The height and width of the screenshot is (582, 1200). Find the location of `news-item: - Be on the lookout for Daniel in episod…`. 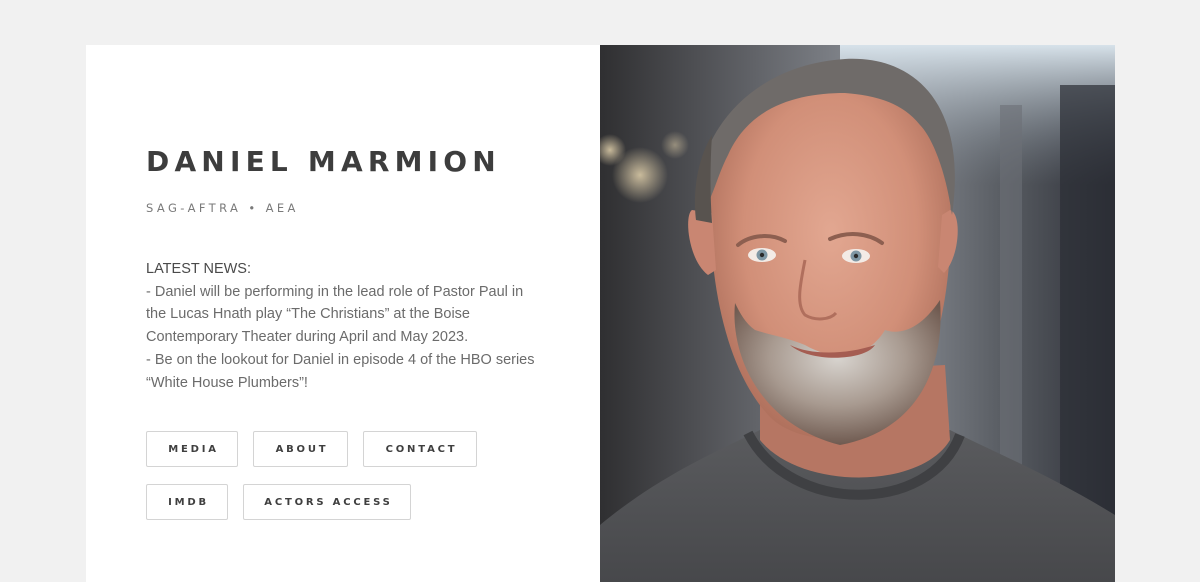

news-item: - Be on the lookout for Daniel in episod… is located at coordinates (340, 371).